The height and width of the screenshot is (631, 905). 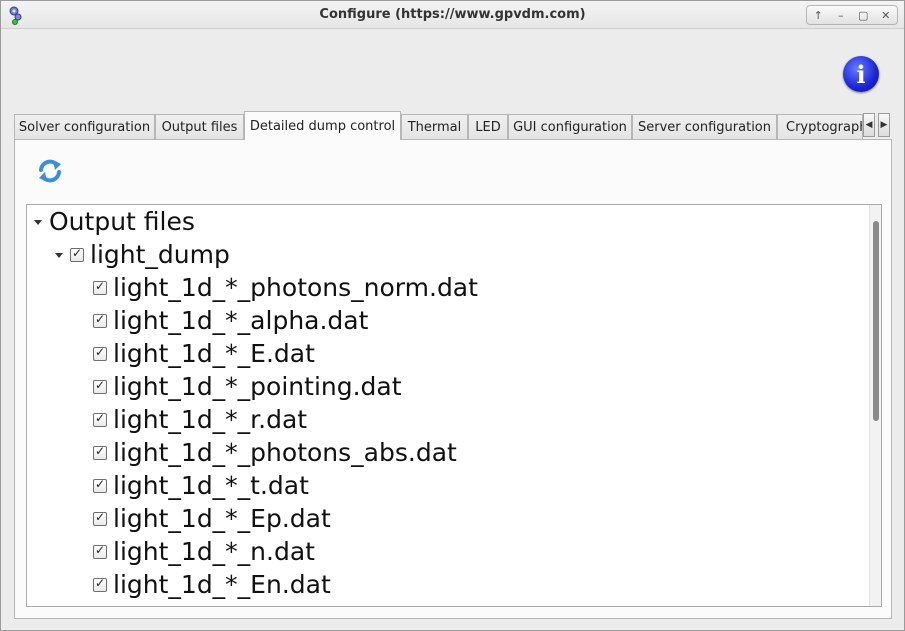 I want to click on tree-item-row: light_1d_*_alpha.dat, so click(x=230, y=320).